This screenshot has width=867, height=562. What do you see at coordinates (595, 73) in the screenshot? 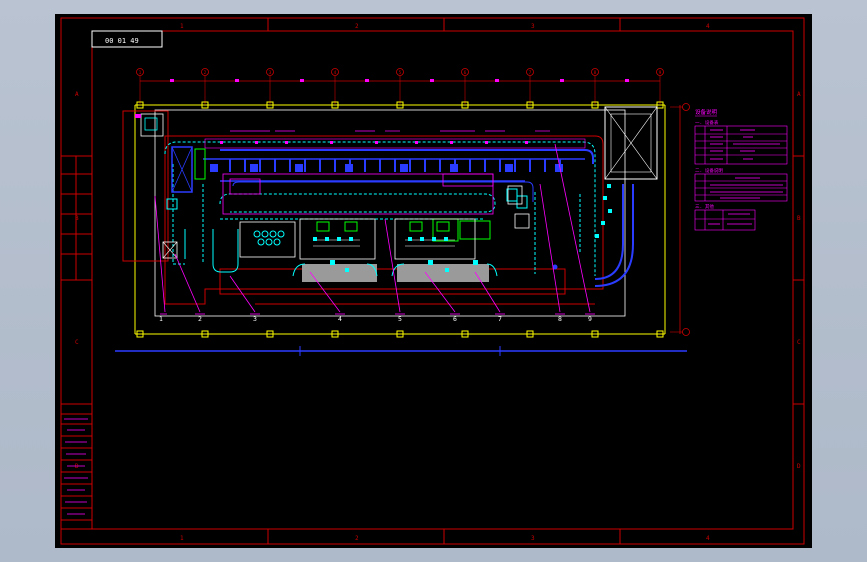
I see `grid-bubble-label-8: 8` at bounding box center [595, 73].